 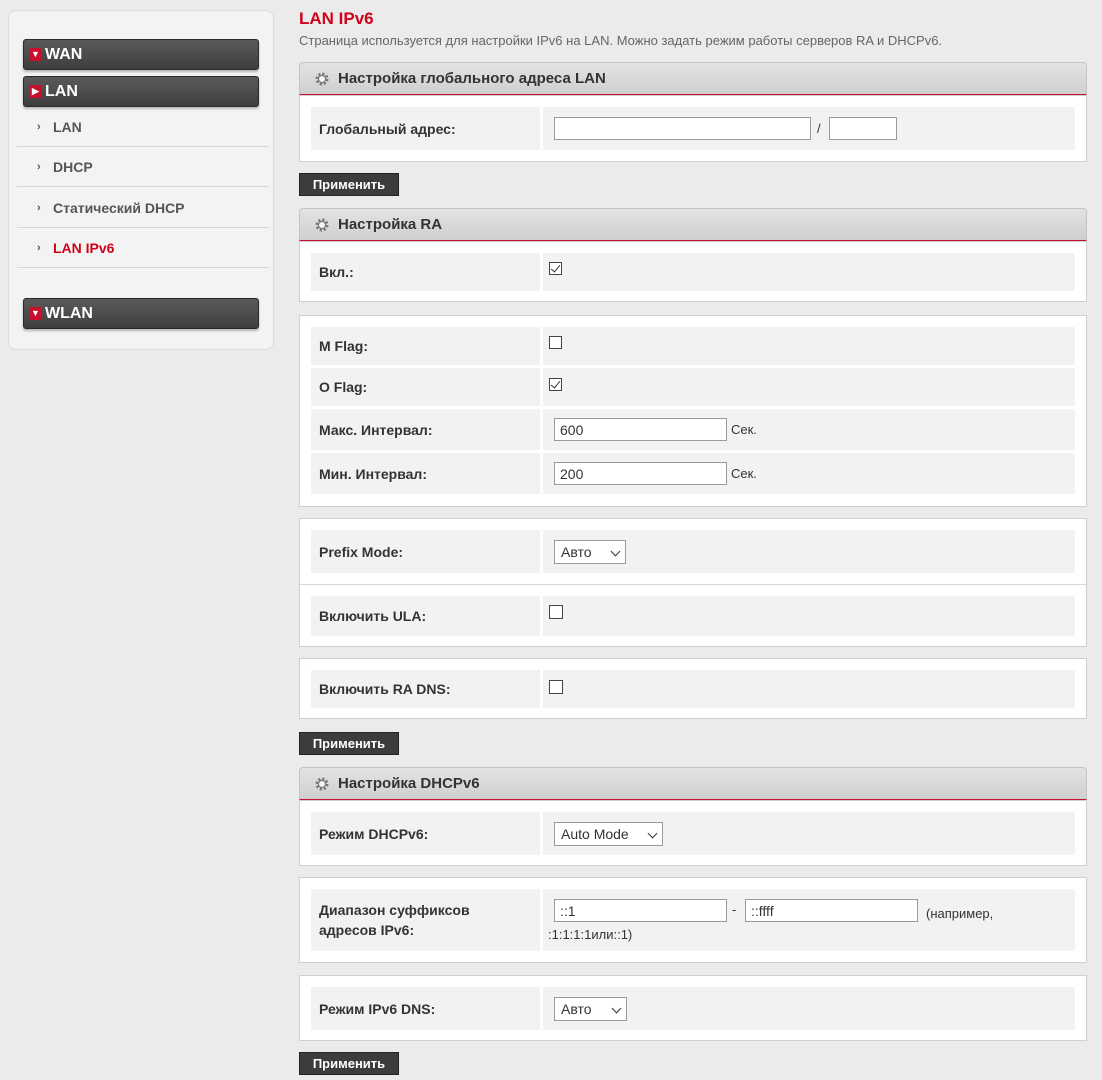 I want to click on ra-dns-row: Включить RA DNS:, so click(x=693, y=689).